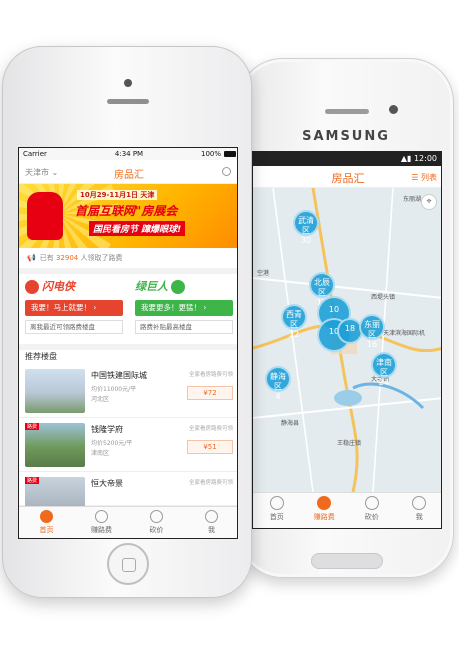 The width and height of the screenshot is (459, 649). Describe the element at coordinates (210, 447) in the screenshot. I see `fare-amount: ¥51` at that location.